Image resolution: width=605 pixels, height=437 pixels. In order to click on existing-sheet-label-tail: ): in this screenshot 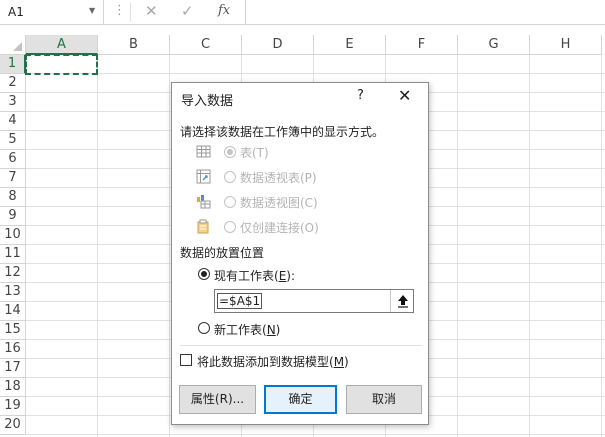, I will do `click(291, 276)`.